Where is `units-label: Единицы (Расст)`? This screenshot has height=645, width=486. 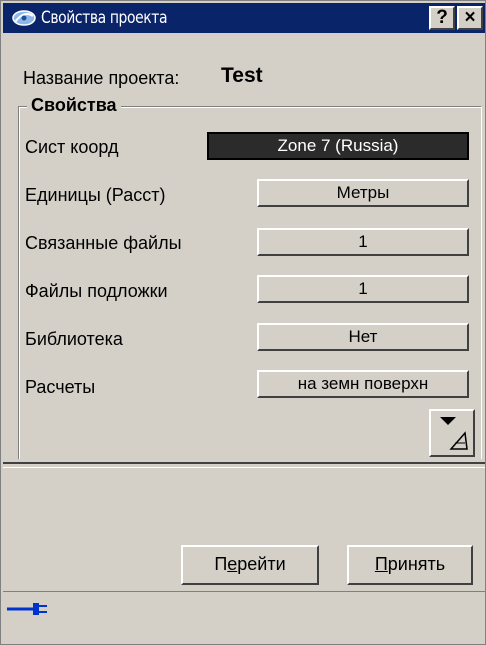 units-label: Единицы (Расст) is located at coordinates (95, 195).